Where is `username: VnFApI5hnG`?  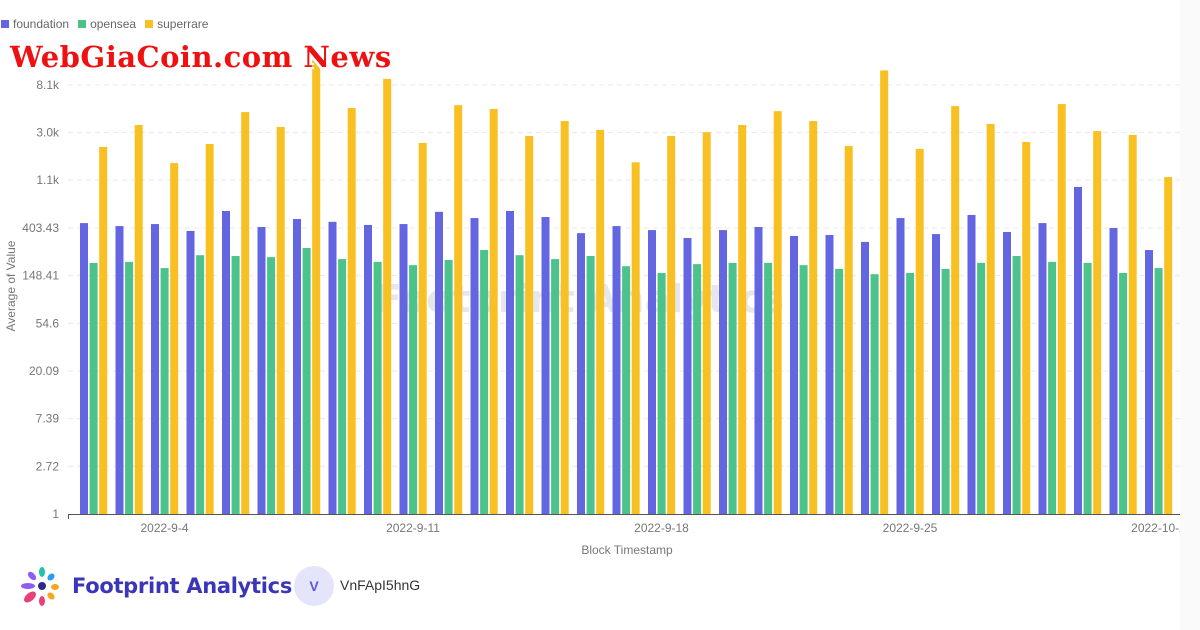
username: VnFApI5hnG is located at coordinates (380, 585).